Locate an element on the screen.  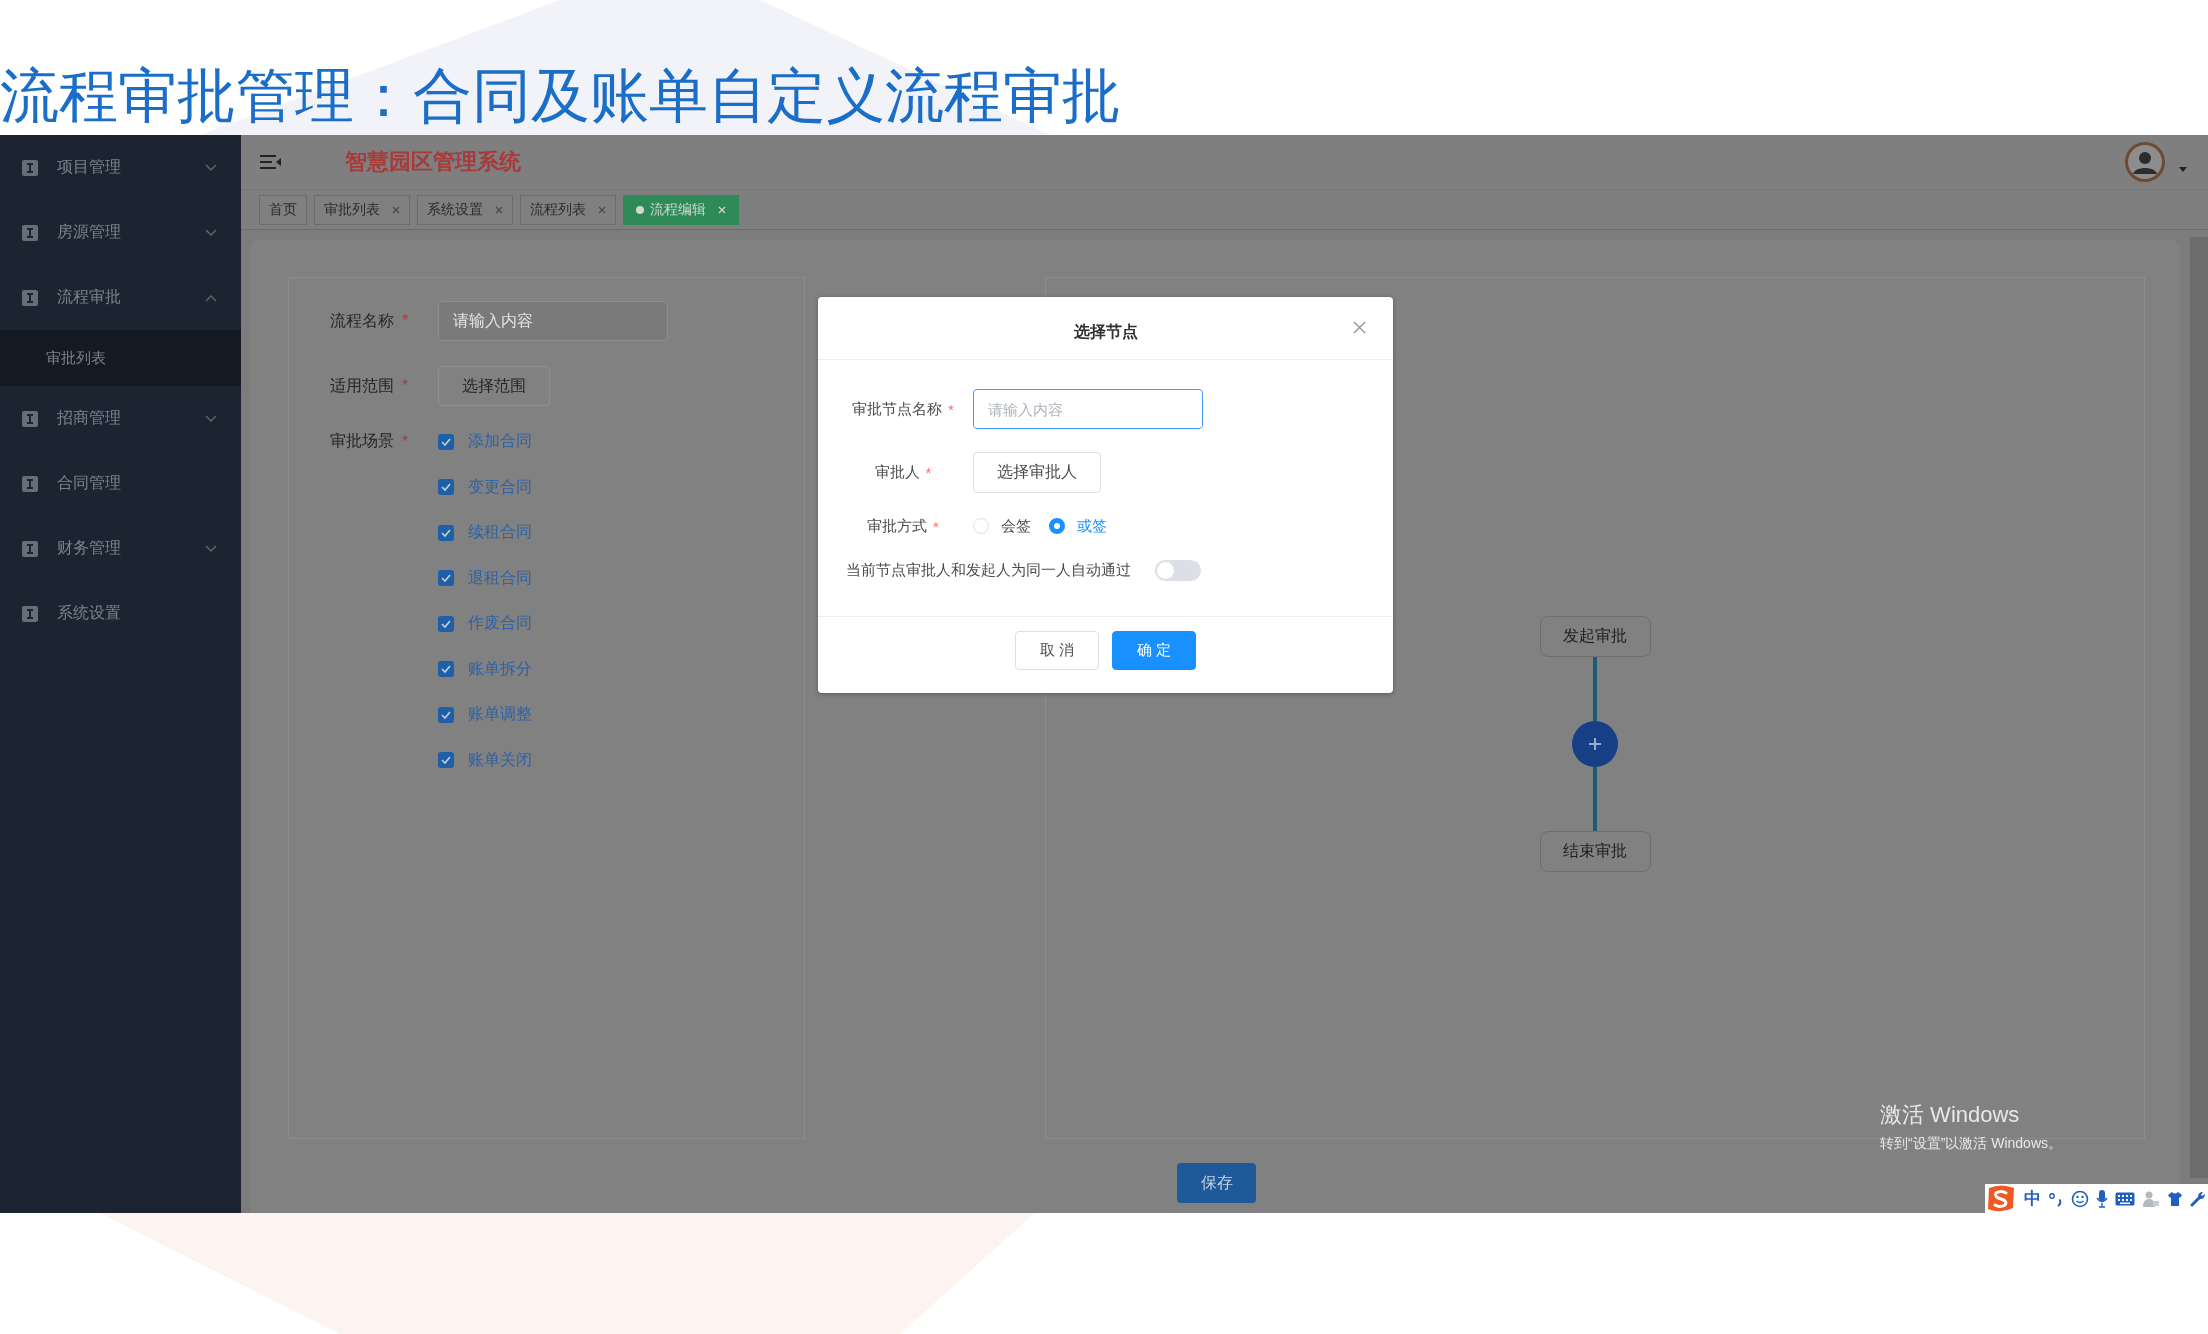
sidebar-item: 项目管理 is located at coordinates (120, 167).